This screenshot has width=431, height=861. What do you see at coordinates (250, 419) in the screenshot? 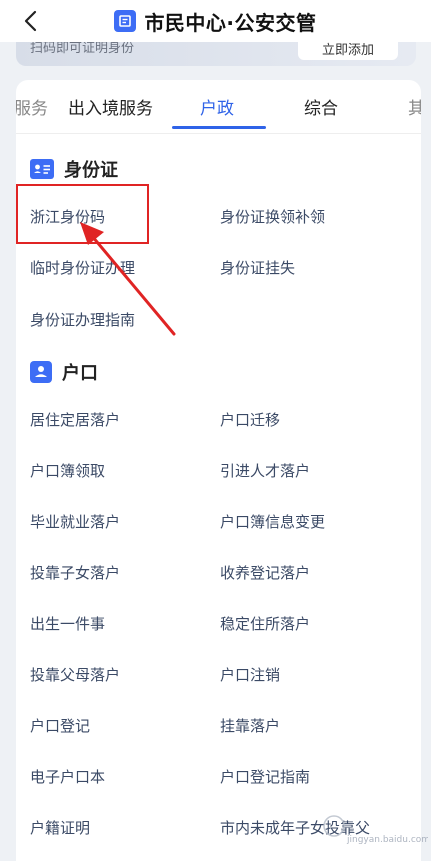
I see `service-item: 户口迁移` at bounding box center [250, 419].